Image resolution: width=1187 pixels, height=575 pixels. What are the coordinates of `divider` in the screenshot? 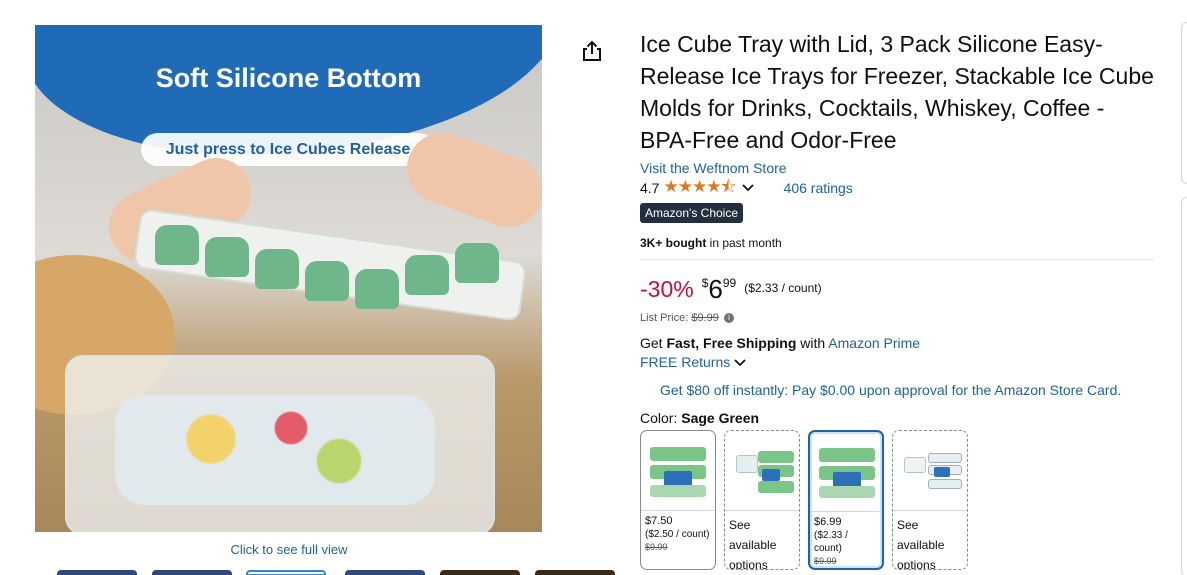 It's located at (897, 259).